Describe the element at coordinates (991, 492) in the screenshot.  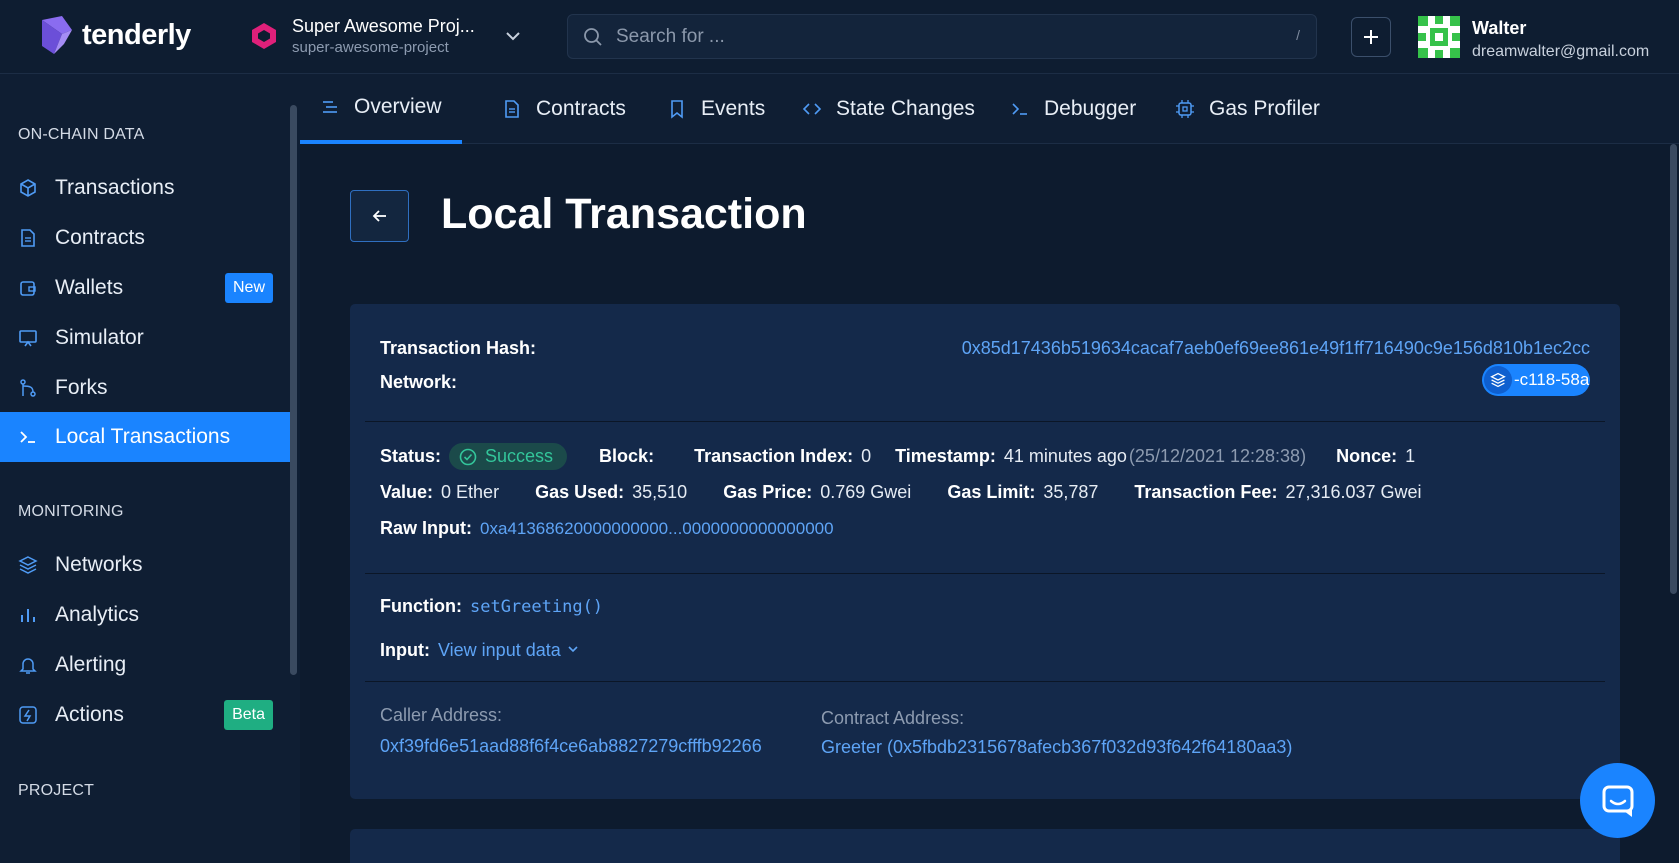
I see `gas-limit-label: Gas Limit:` at that location.